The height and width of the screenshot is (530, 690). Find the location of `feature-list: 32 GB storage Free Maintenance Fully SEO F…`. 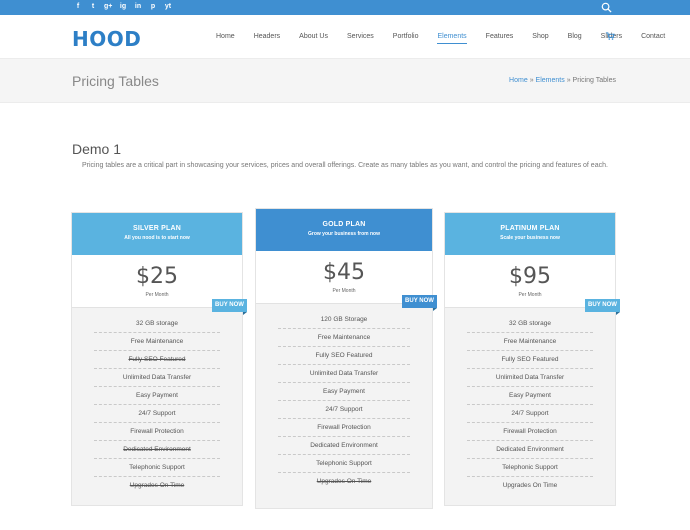

feature-list: 32 GB storage Free Maintenance Fully SEO F… is located at coordinates (530, 401).